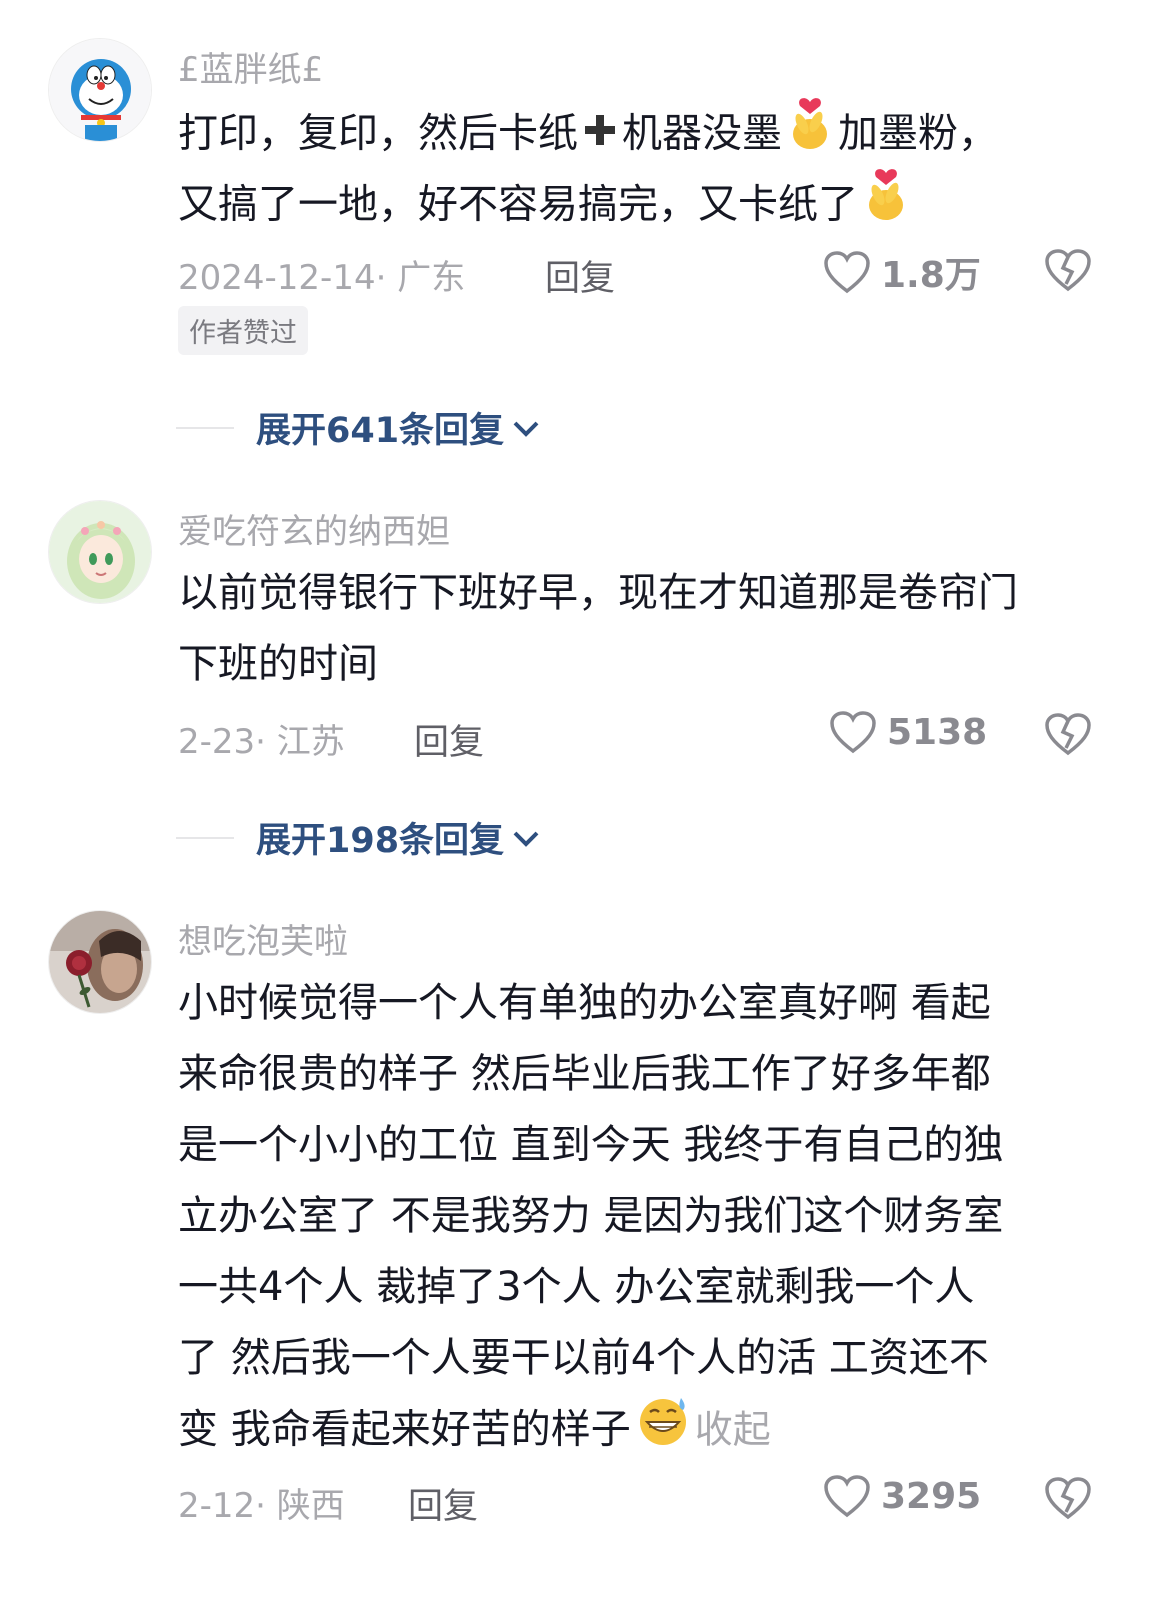  I want to click on comment-date-location: 2024-12-14· 广东, so click(322, 278).